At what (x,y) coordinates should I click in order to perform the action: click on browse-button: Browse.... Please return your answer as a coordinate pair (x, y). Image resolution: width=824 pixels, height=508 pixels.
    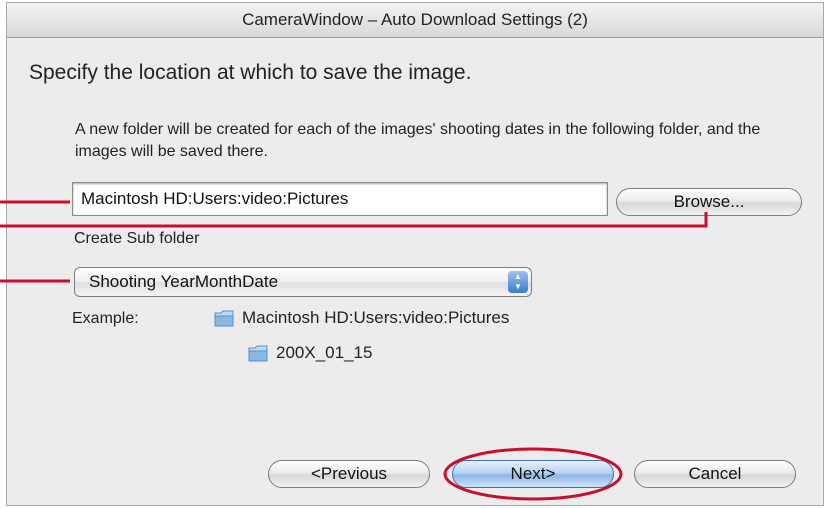
    Looking at the image, I should click on (709, 202).